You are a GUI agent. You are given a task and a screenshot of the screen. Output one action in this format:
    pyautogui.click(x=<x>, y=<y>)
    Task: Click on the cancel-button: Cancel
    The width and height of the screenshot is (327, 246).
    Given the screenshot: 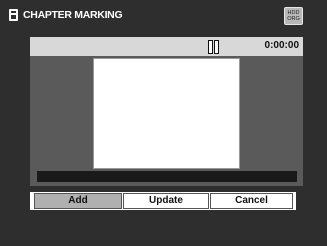 What is the action you would take?
    pyautogui.click(x=251, y=201)
    